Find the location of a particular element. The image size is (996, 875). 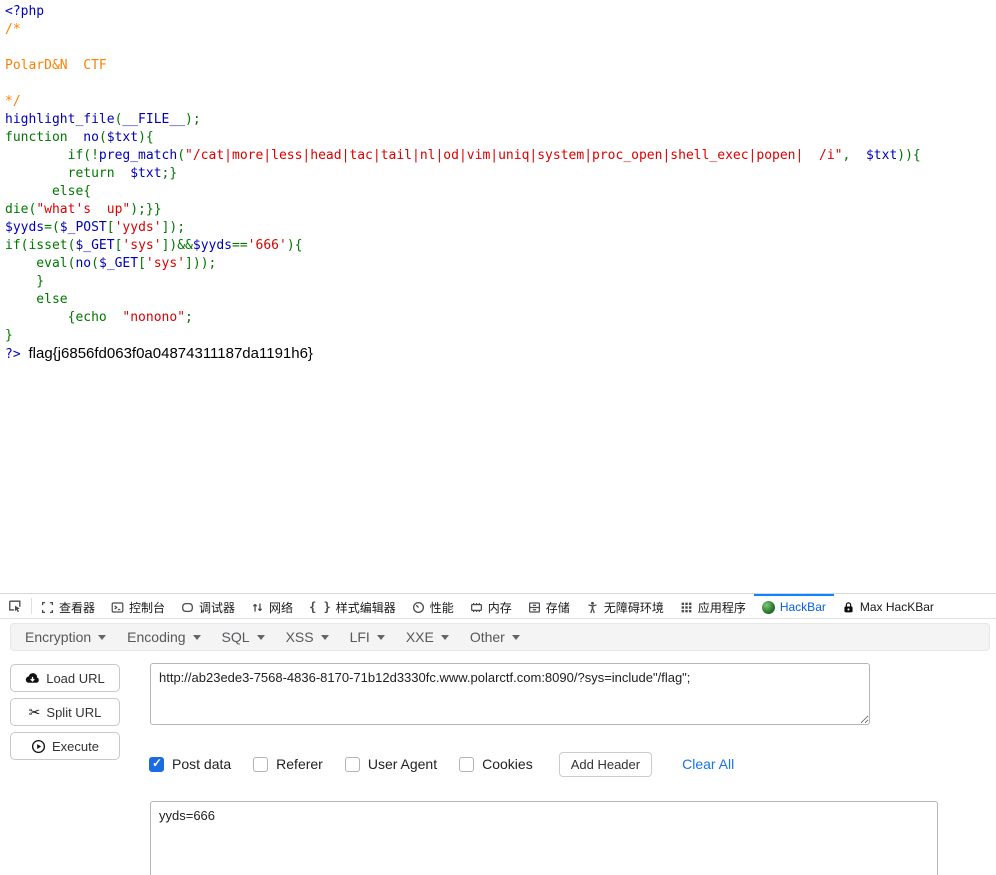

tab-storage: 存储 is located at coordinates (549, 606).